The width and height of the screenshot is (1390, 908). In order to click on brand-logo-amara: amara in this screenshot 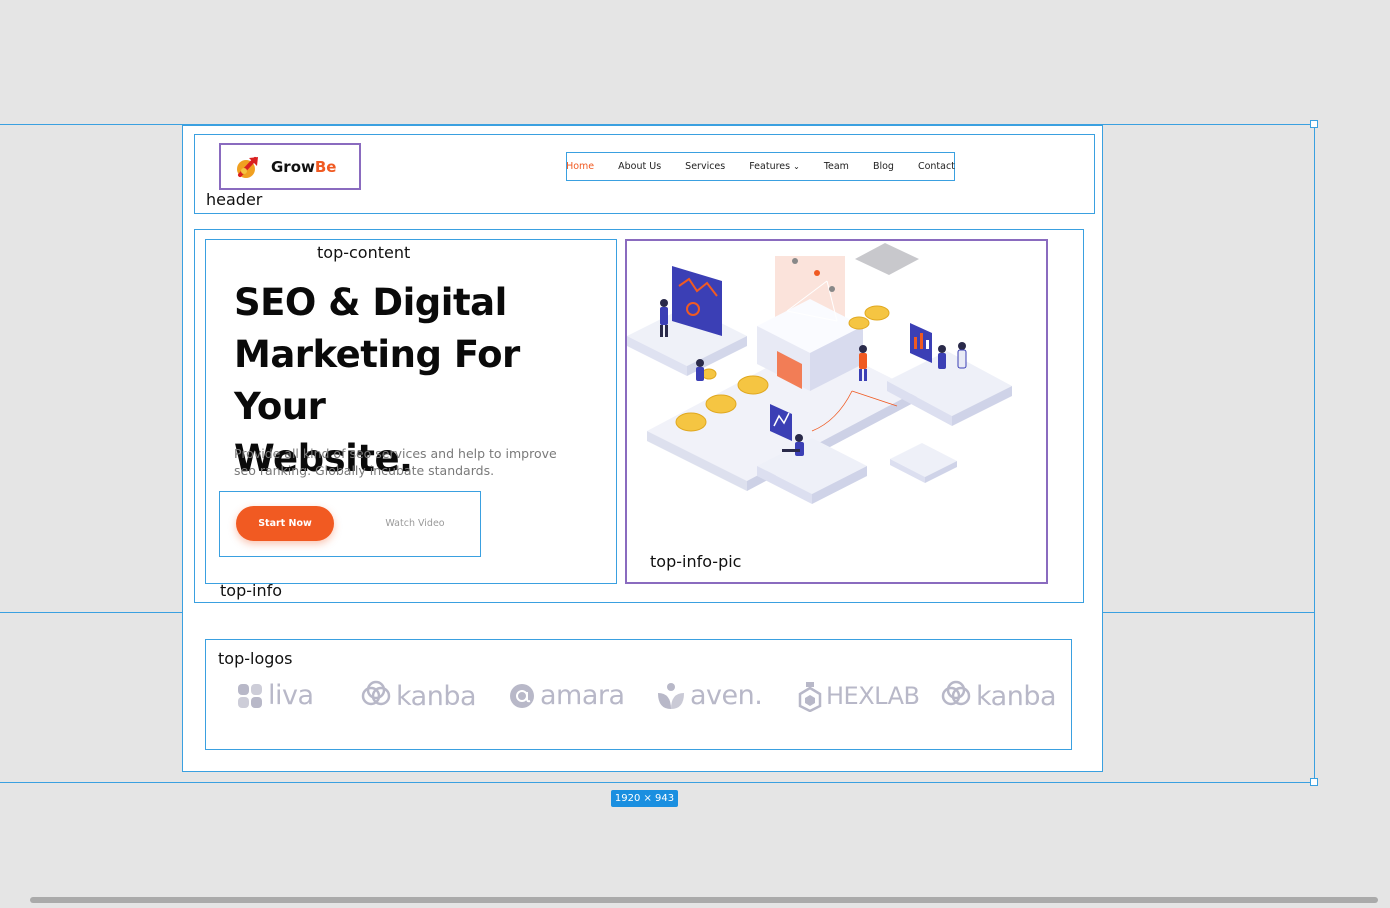, I will do `click(566, 695)`.